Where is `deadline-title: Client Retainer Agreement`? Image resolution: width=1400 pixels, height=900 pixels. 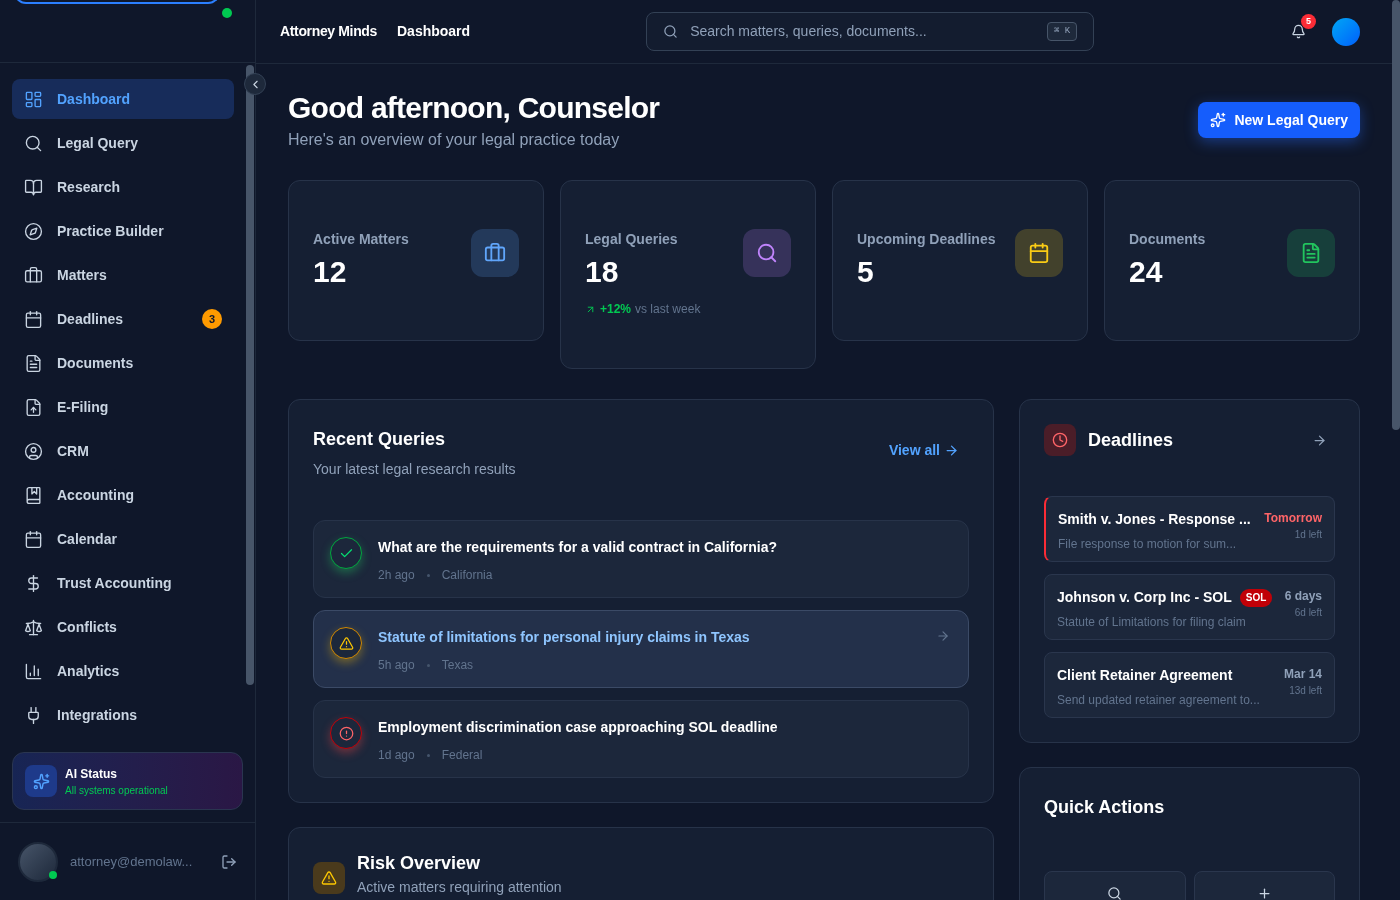 deadline-title: Client Retainer Agreement is located at coordinates (1145, 675).